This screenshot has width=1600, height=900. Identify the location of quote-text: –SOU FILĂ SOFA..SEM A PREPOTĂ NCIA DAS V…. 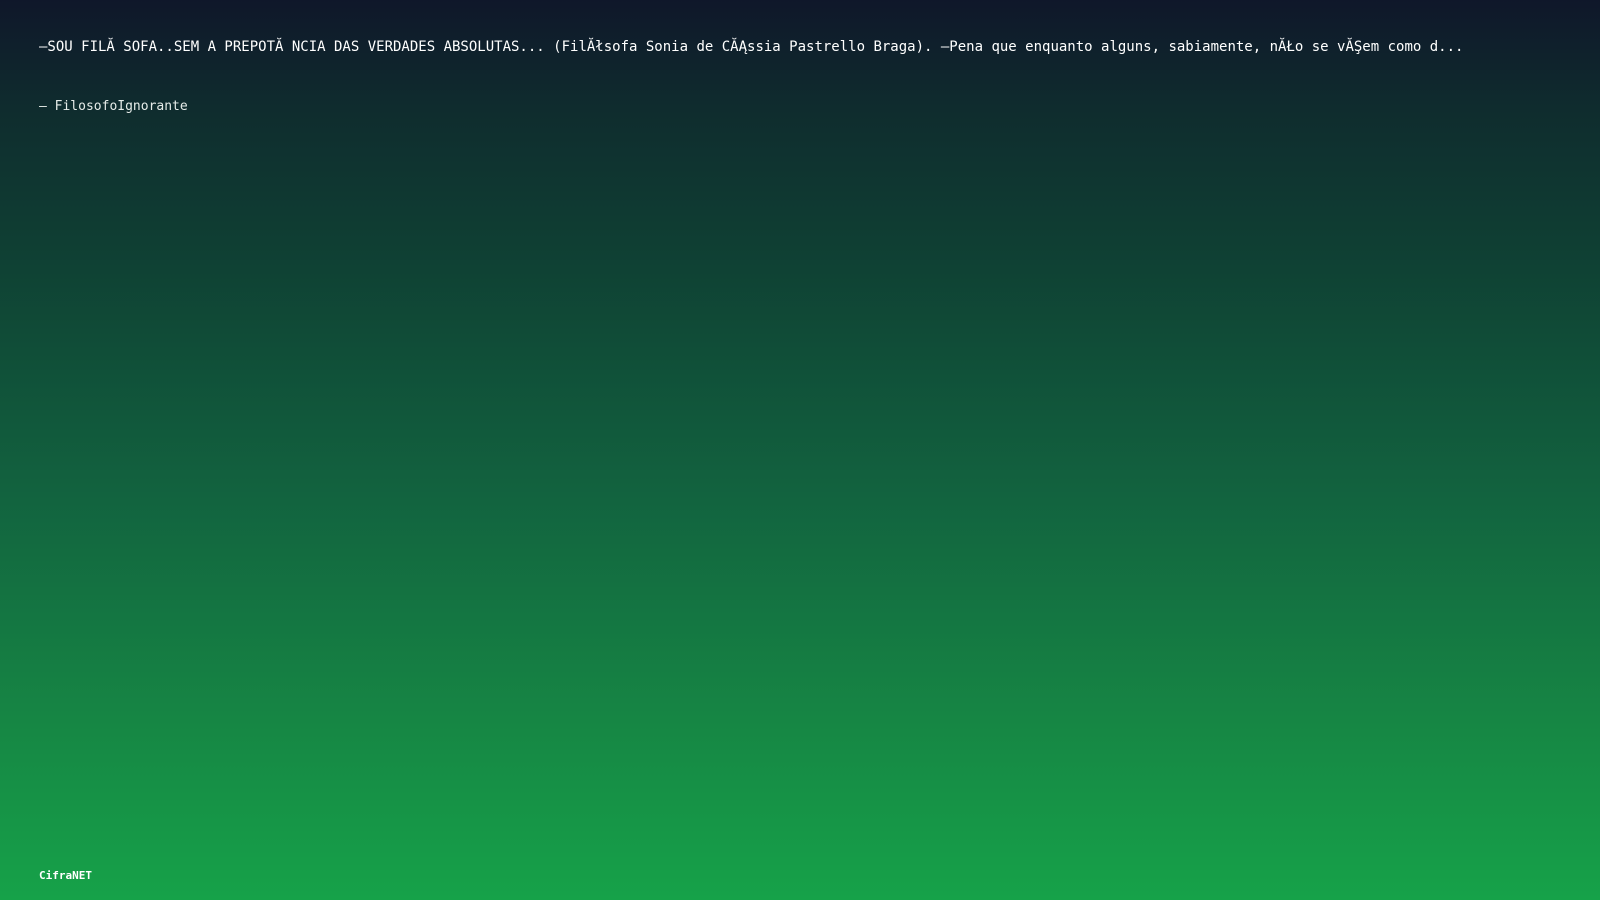
(751, 47).